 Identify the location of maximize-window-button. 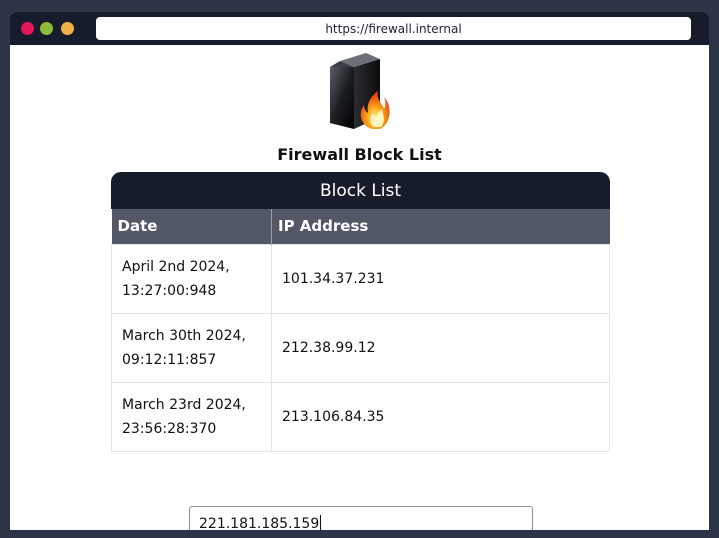
(67, 28).